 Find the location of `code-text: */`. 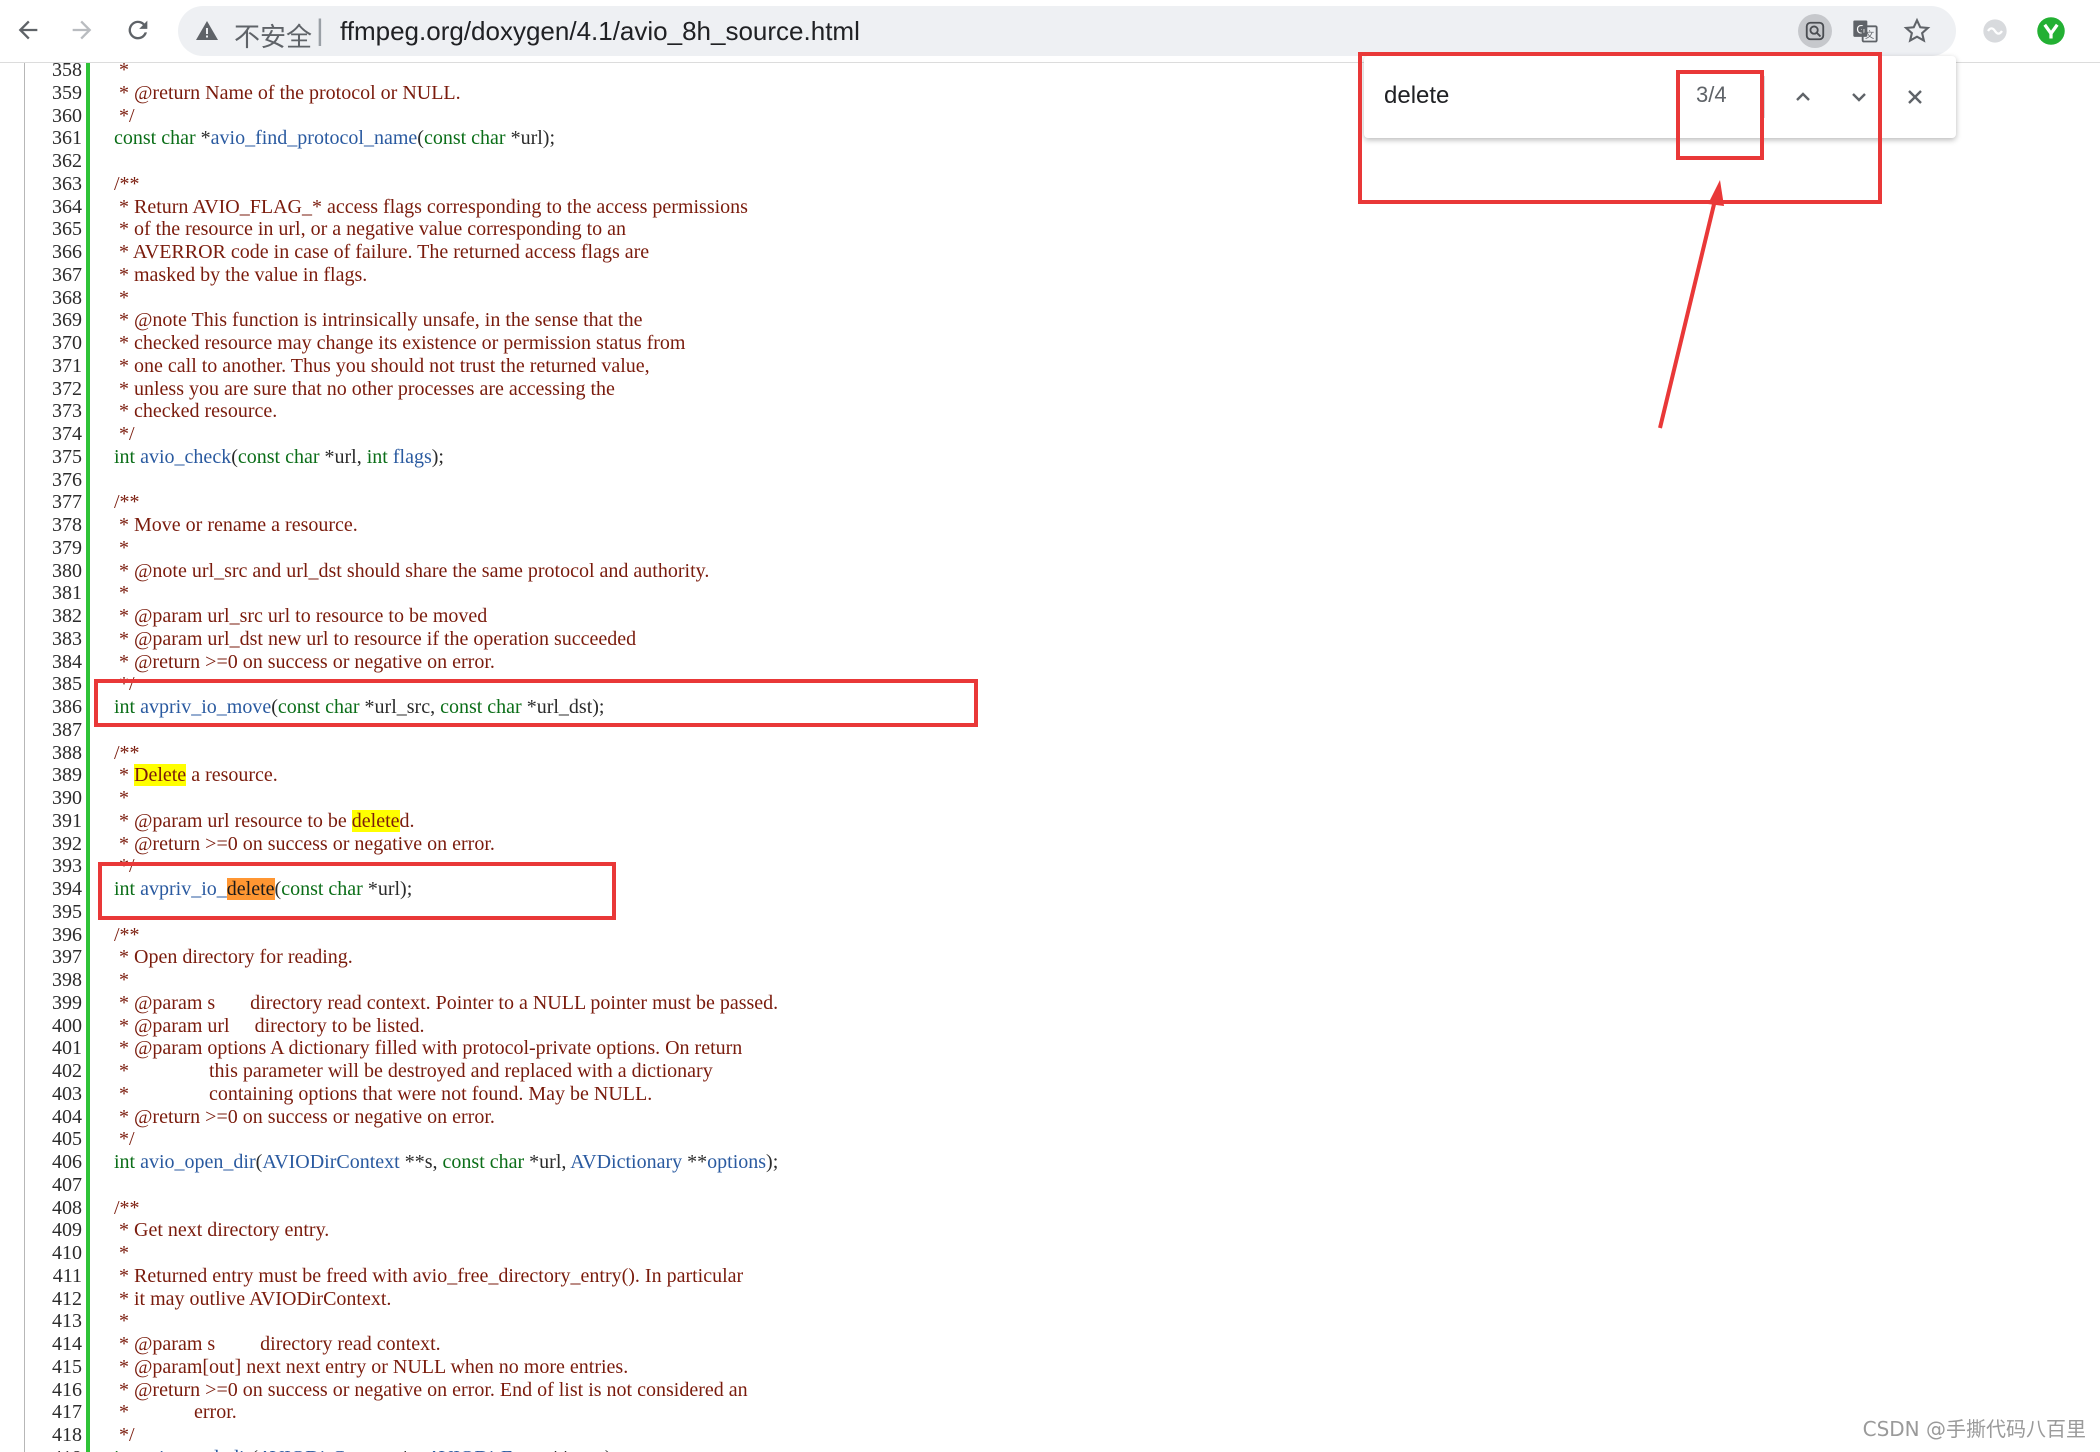

code-text: */ is located at coordinates (124, 115).